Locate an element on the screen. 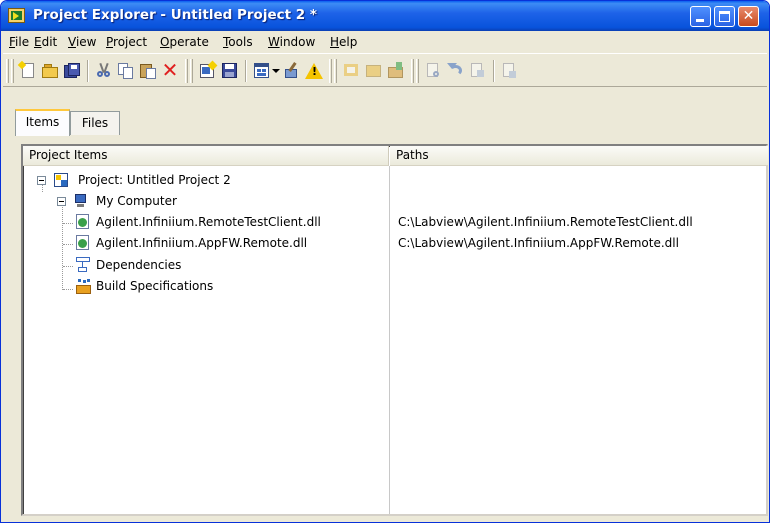 Image resolution: width=770 pixels, height=523 pixels. tree-row-dependencies: Dependencies is located at coordinates (206, 266).